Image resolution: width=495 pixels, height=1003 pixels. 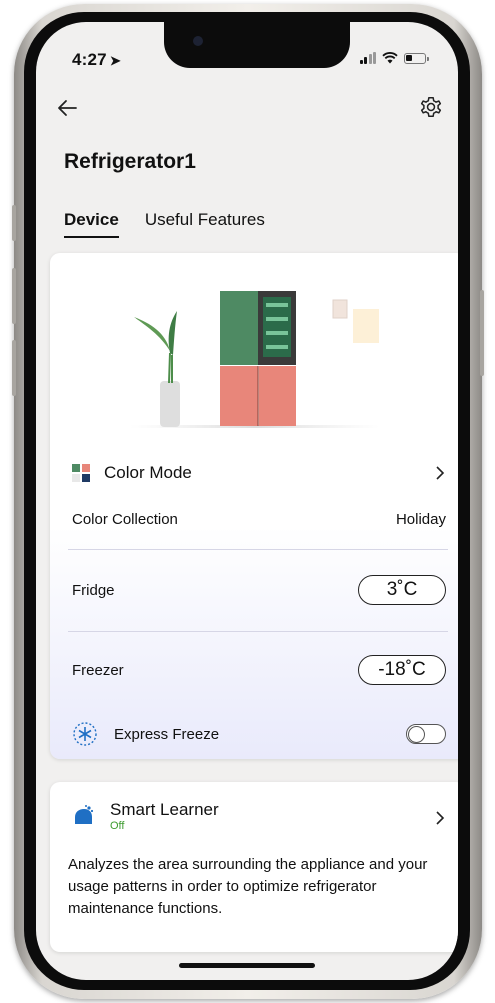 I want to click on freezer-label: Freezer, so click(x=98, y=670).